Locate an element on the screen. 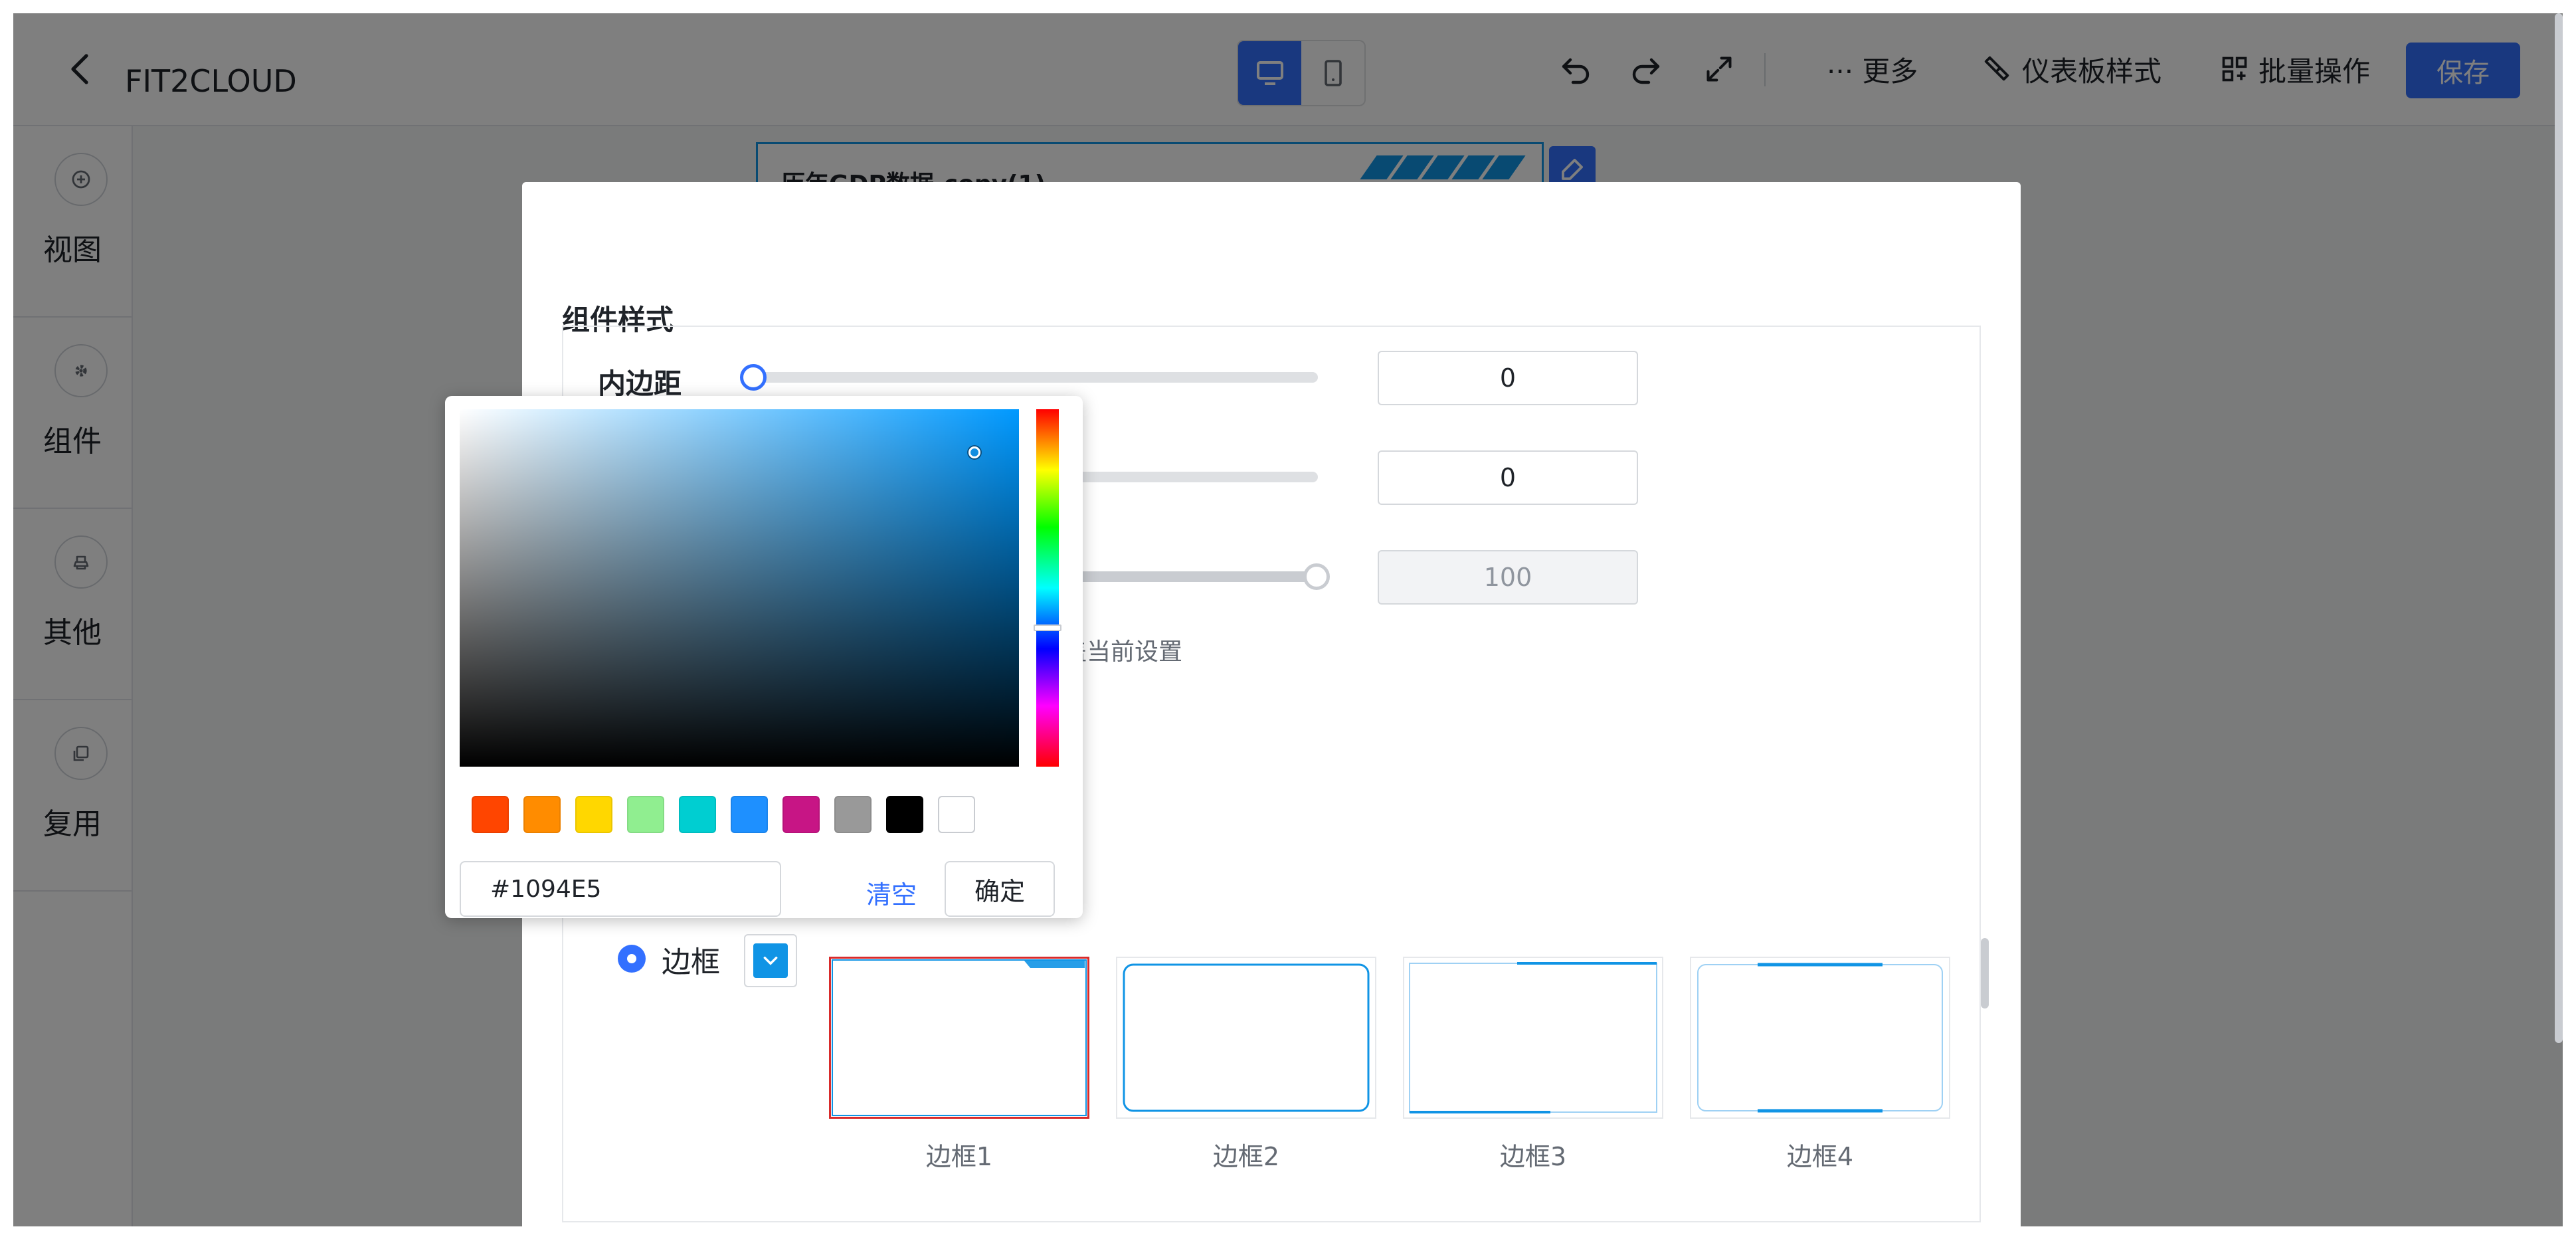 The width and height of the screenshot is (2576, 1245). color-picker-popover: #1094E5 清空 确定 is located at coordinates (764, 657).